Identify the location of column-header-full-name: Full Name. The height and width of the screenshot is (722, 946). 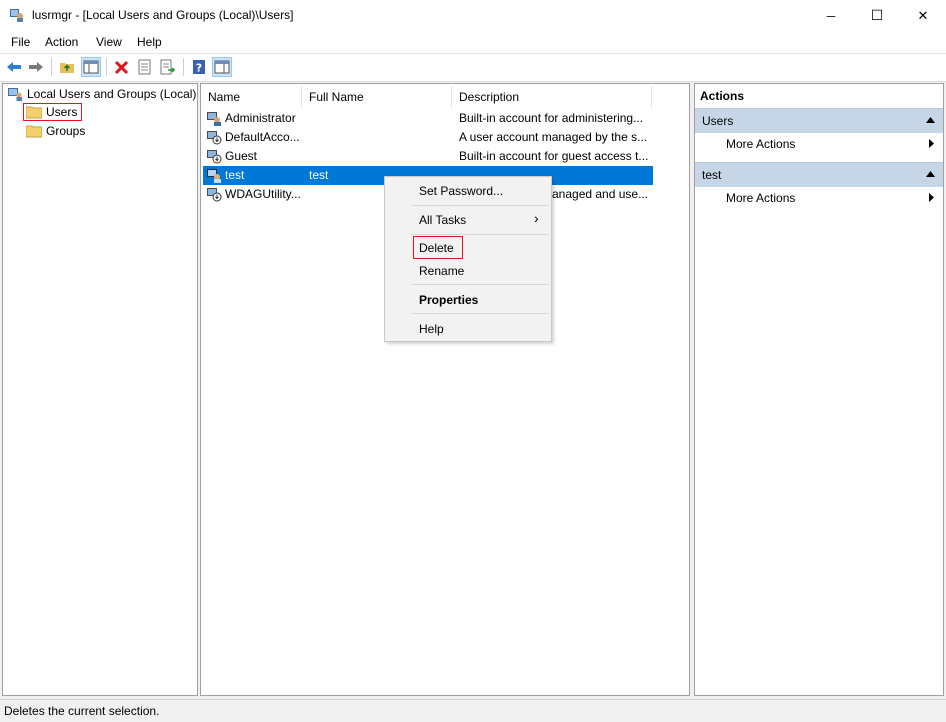
(377, 97).